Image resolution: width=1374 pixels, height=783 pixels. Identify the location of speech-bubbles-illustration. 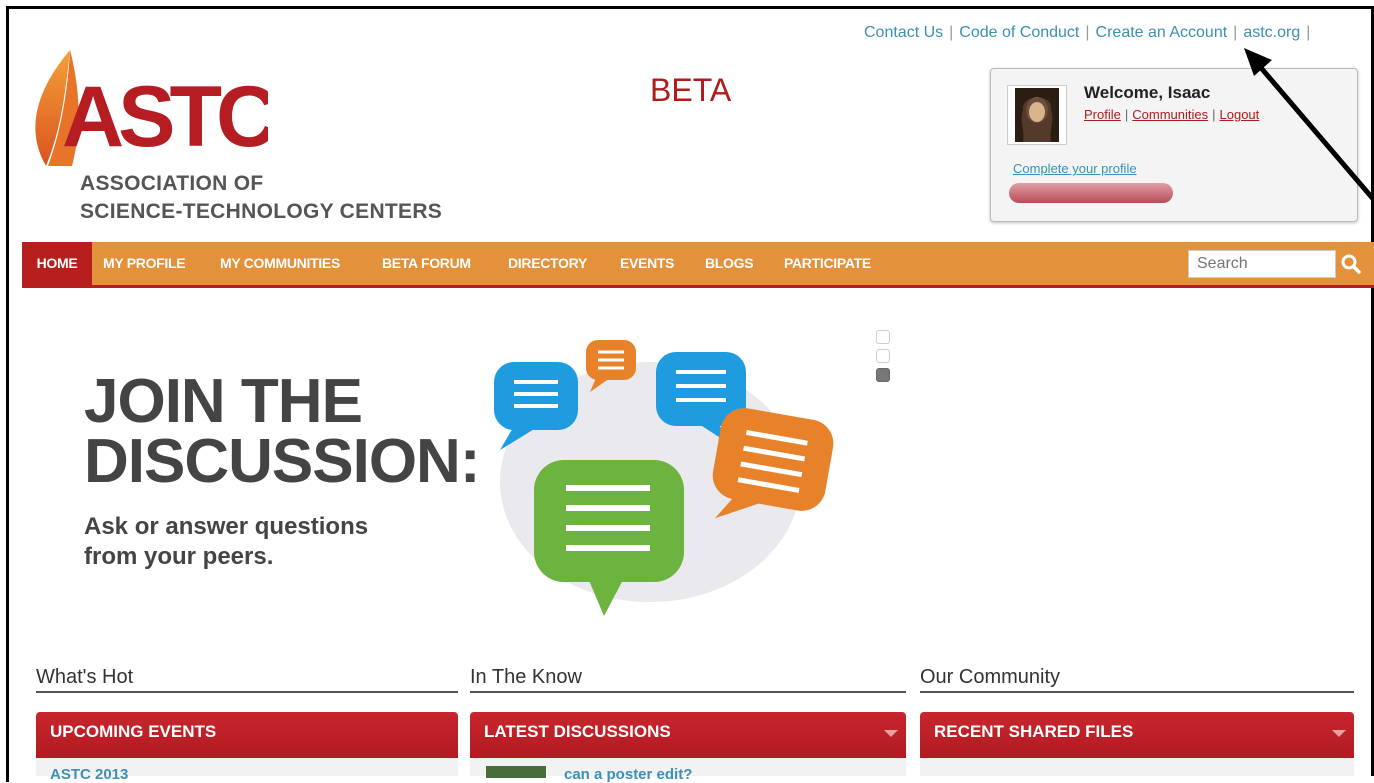
(664, 478).